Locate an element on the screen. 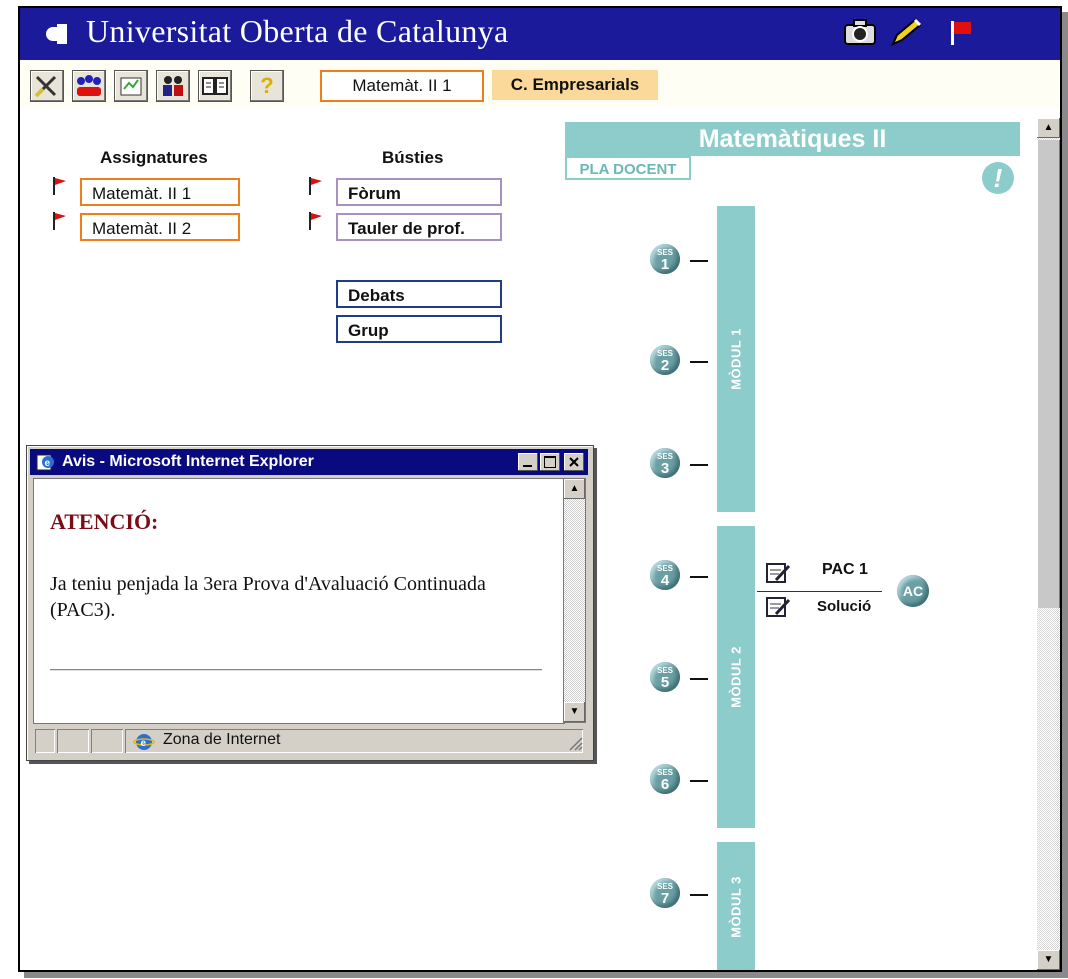 This screenshot has width=1068, height=979. header-bar: Universitat Oberta de Catalunya is located at coordinates (540, 34).